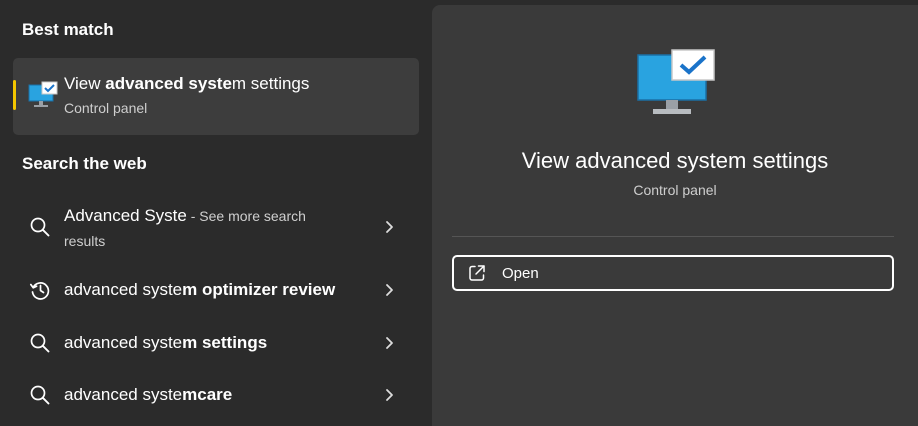 Image resolution: width=918 pixels, height=426 pixels. Describe the element at coordinates (200, 289) in the screenshot. I see `web-result-label: advanced system optimizer review` at that location.